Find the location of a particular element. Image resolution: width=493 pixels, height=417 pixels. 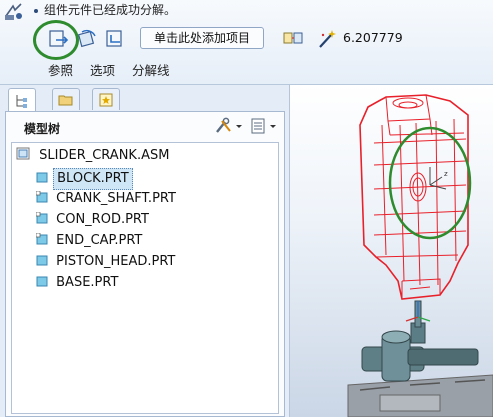

tools-icon is located at coordinates (229, 125).